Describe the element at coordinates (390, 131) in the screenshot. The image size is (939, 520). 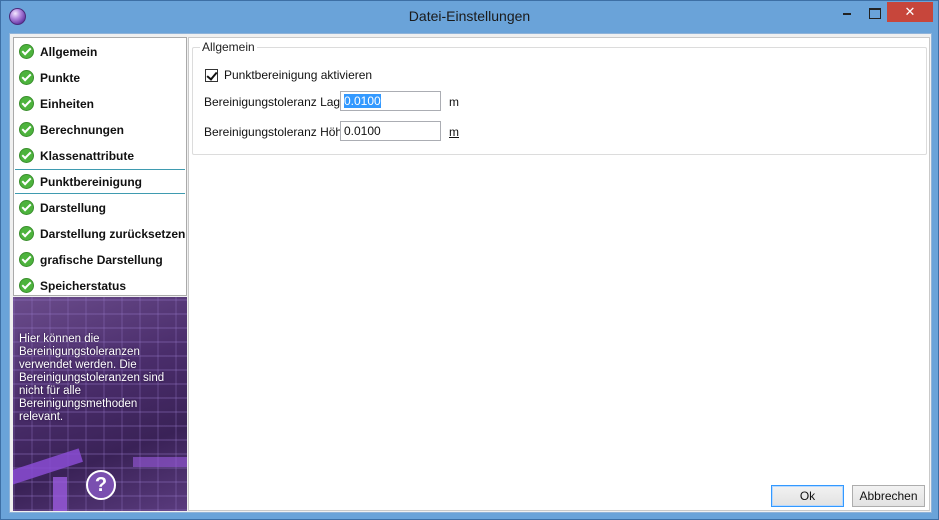
I see `hoehe-input: 0.0100` at that location.